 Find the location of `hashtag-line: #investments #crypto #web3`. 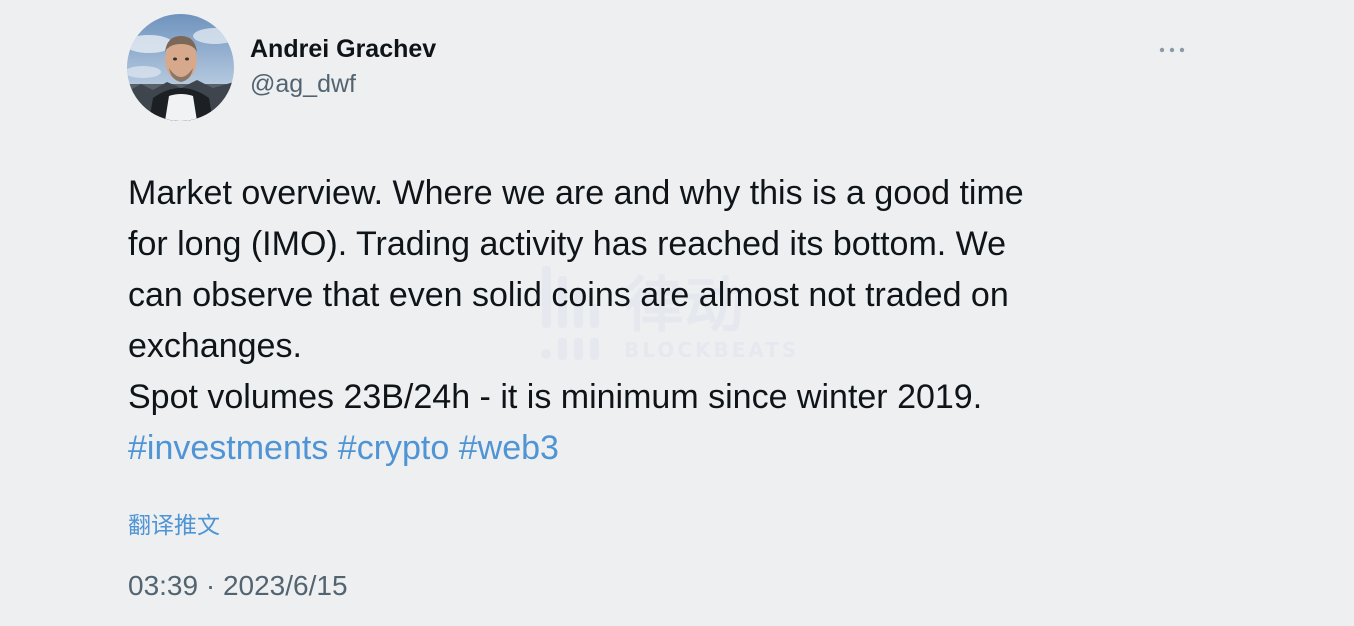

hashtag-line: #investments #crypto #web3 is located at coordinates (648, 448).